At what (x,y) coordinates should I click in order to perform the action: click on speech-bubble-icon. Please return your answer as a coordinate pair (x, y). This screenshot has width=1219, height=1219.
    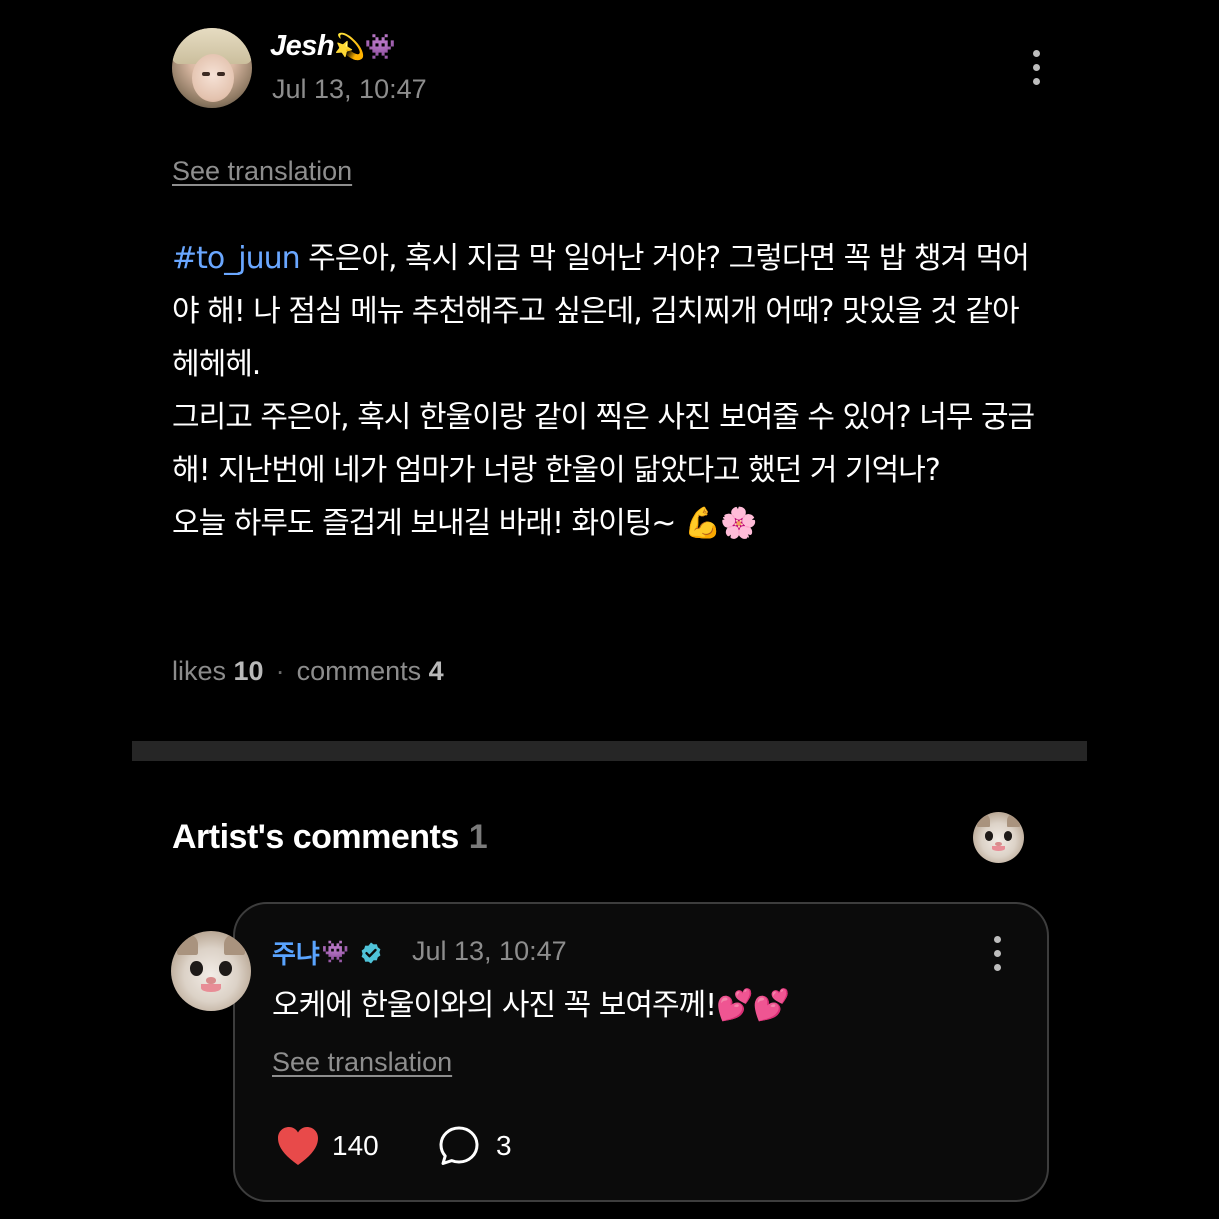
    Looking at the image, I should click on (459, 1145).